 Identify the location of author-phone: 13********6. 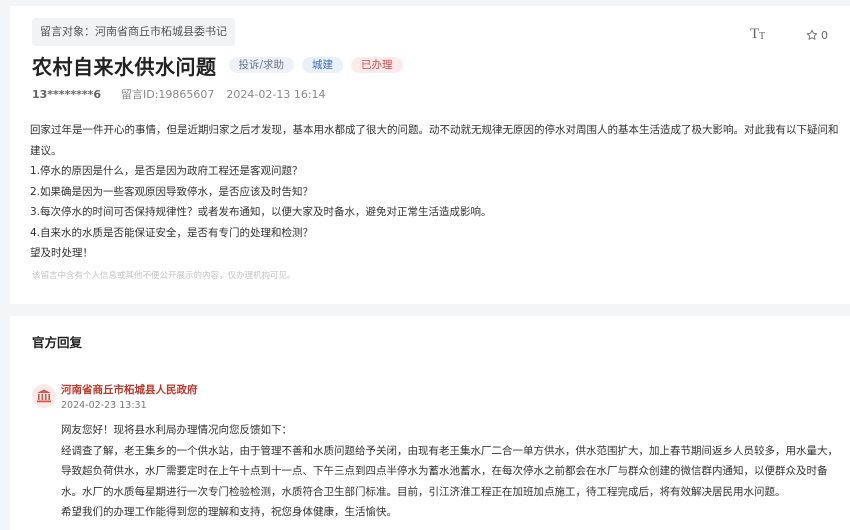
(66, 94).